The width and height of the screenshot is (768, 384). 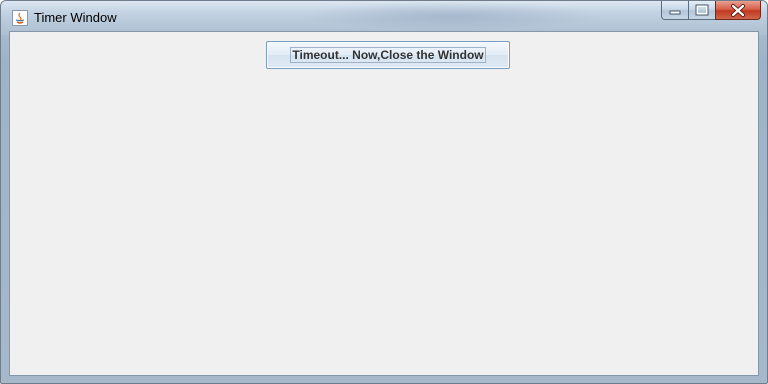 I want to click on maximize-icon, so click(x=702, y=10).